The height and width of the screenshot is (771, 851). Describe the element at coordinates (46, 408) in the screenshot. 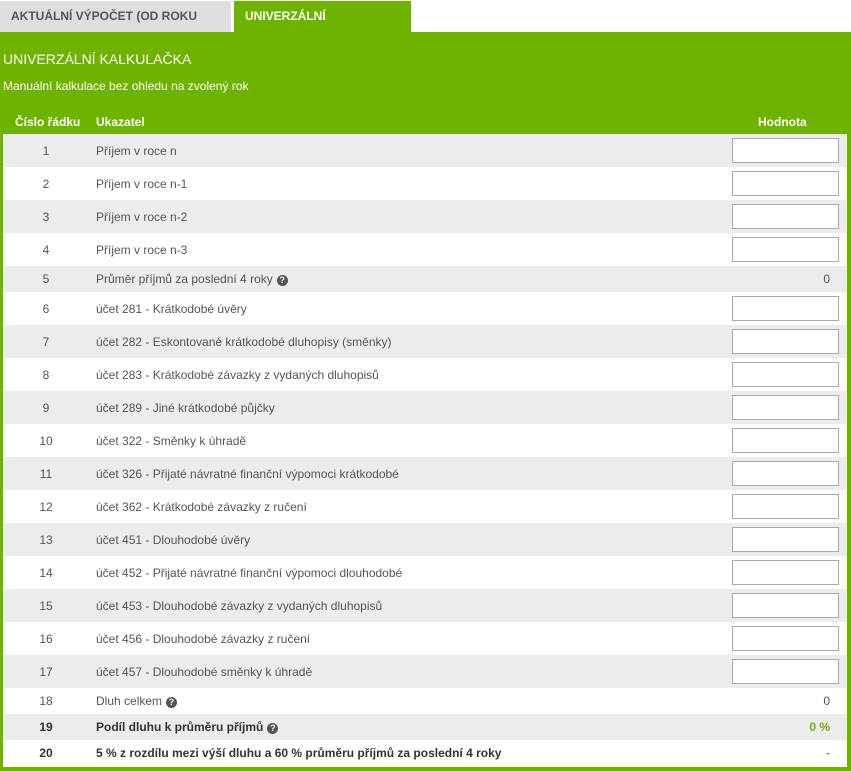

I see `row-number: 9` at that location.